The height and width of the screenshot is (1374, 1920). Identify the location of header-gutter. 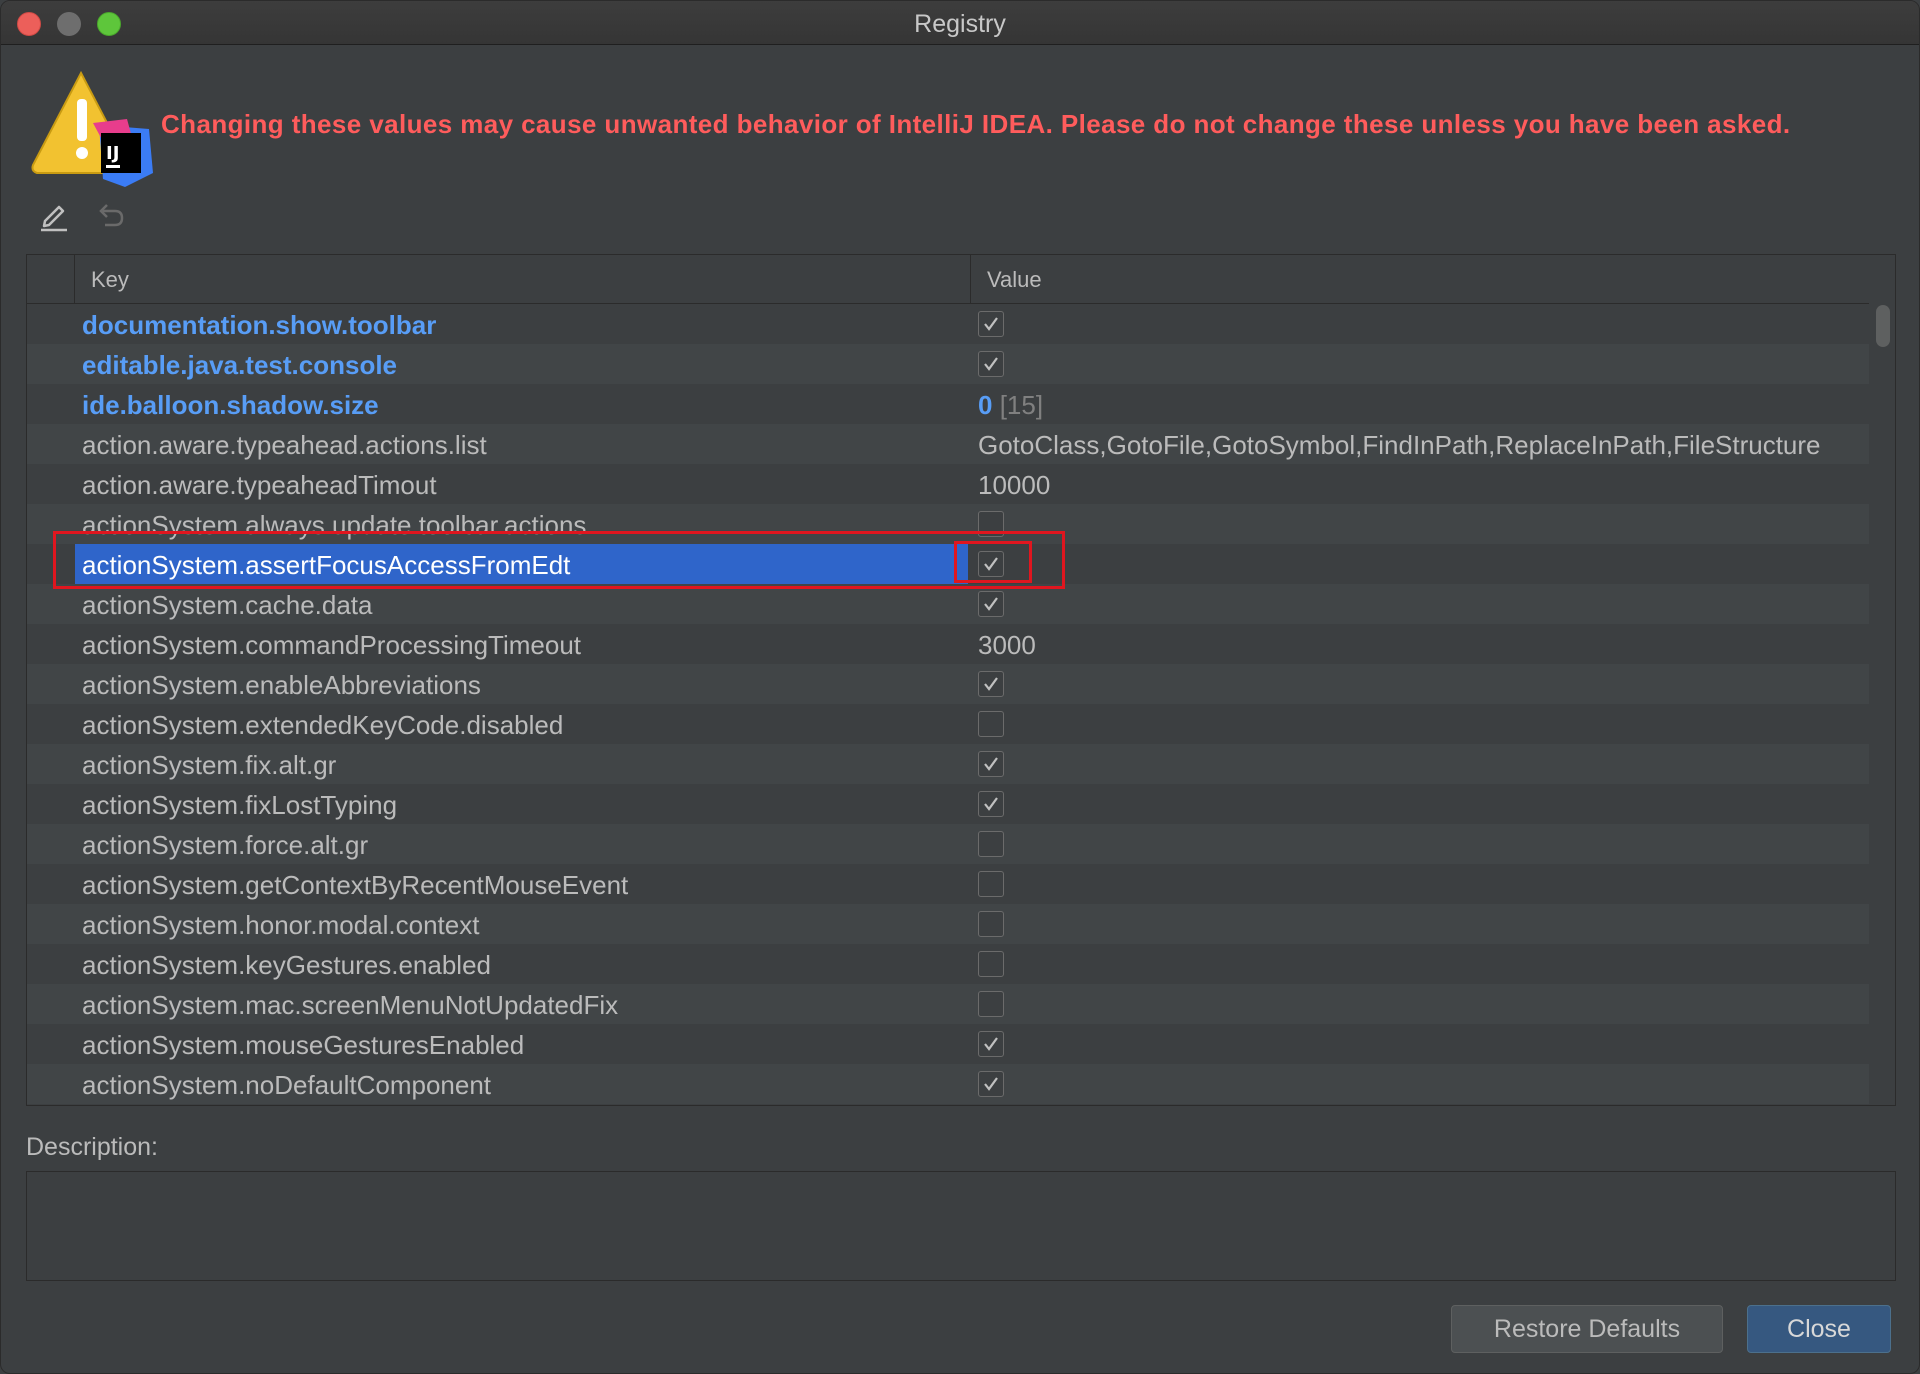
(51, 279).